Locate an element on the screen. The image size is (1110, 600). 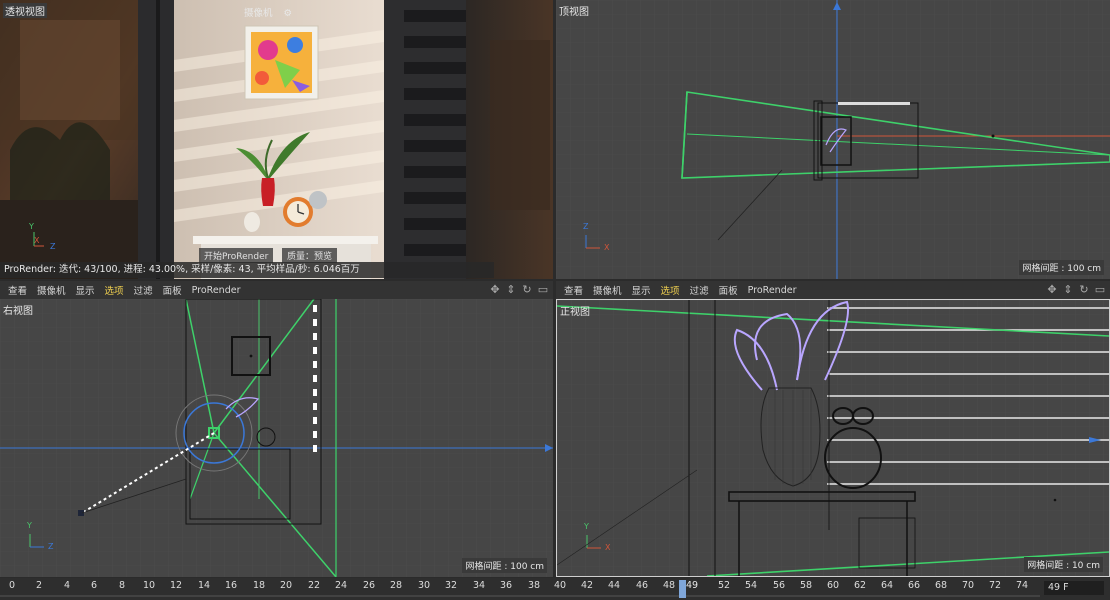
quality-dropdown: 质量：预览 is located at coordinates (310, 255).